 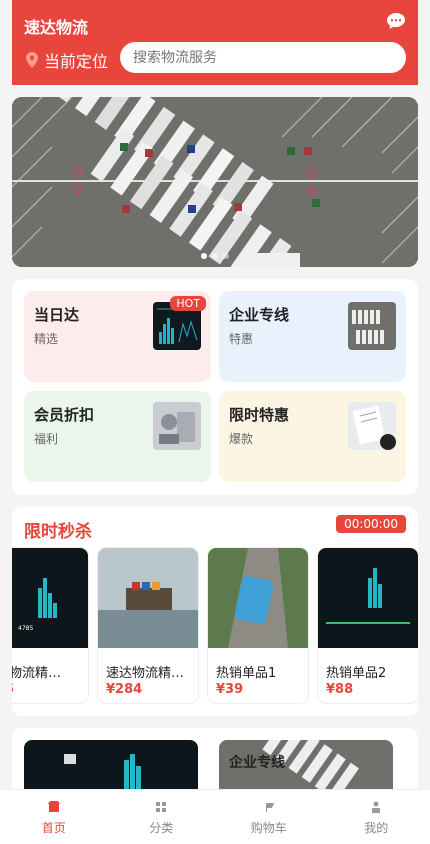 I want to click on product-card: 热销单品1 ¥39, so click(x=258, y=625).